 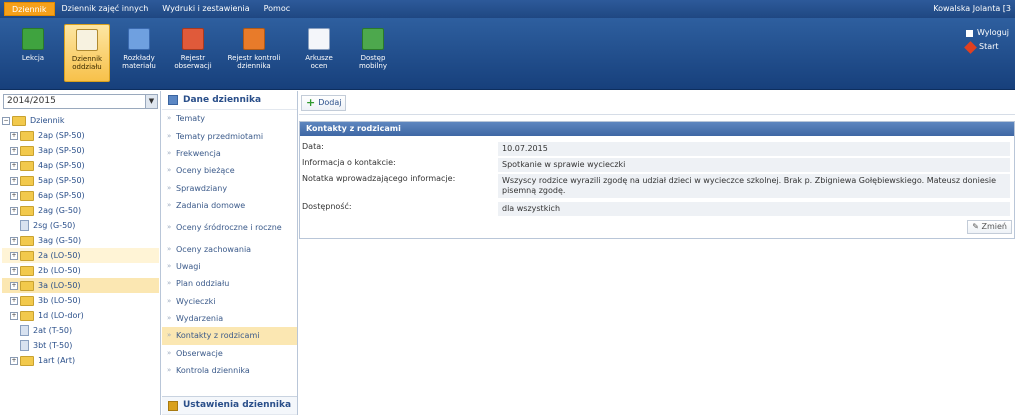 What do you see at coordinates (80, 225) in the screenshot?
I see `tree-item: 2sg (G-50)` at bounding box center [80, 225].